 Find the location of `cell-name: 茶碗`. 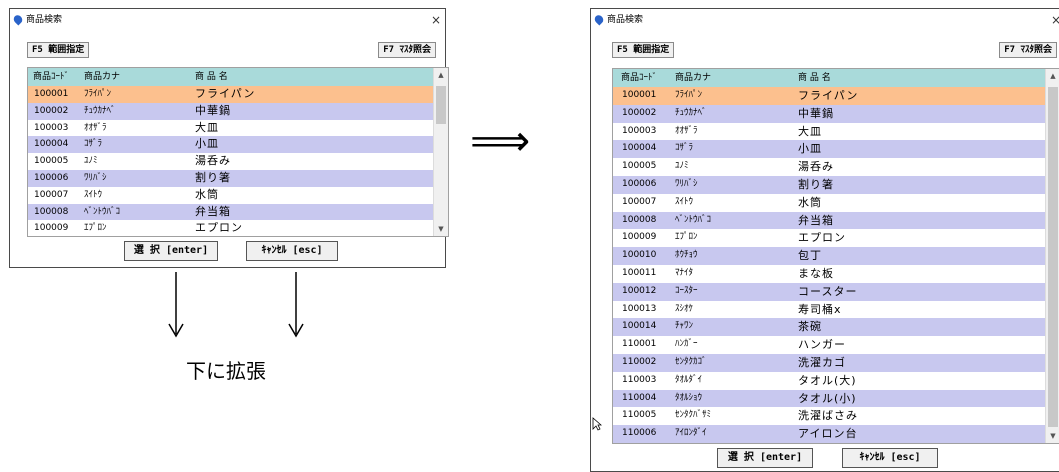

cell-name: 茶碗 is located at coordinates (810, 327).